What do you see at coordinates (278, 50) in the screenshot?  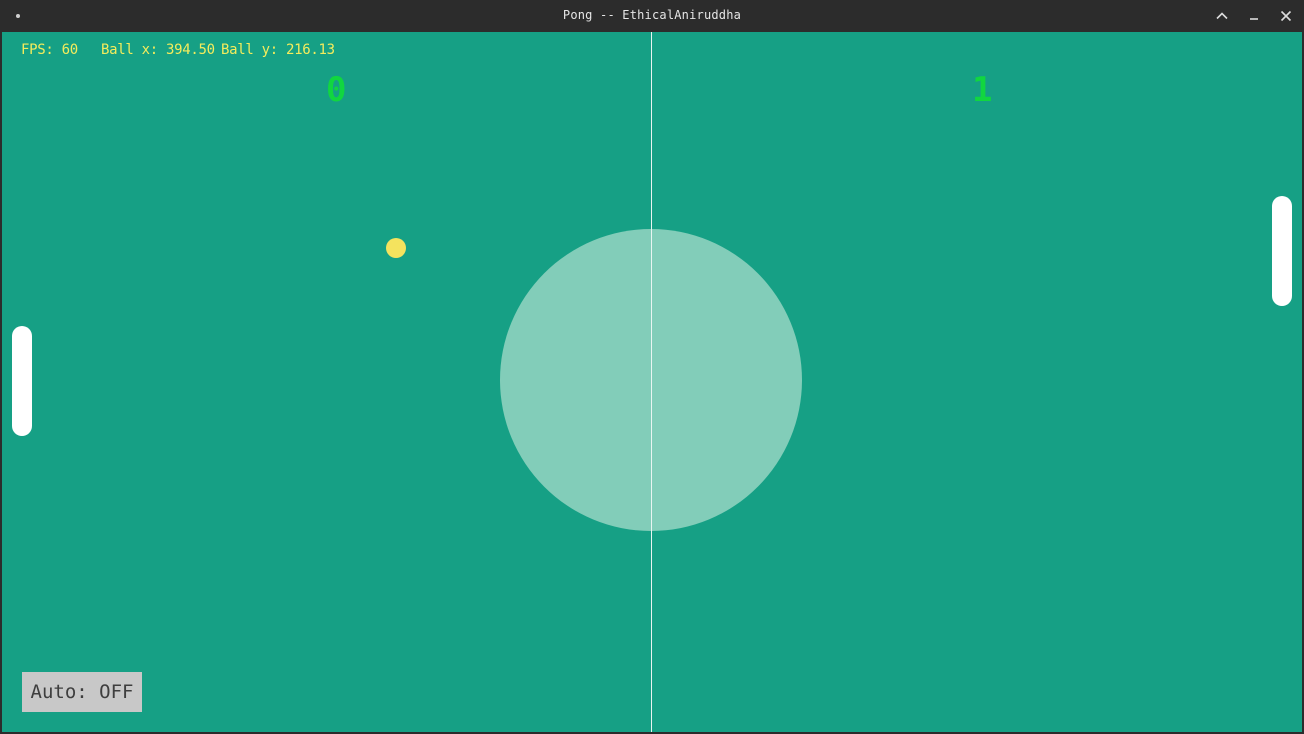 I see `ball-y-readout: Ball y: 216.13` at bounding box center [278, 50].